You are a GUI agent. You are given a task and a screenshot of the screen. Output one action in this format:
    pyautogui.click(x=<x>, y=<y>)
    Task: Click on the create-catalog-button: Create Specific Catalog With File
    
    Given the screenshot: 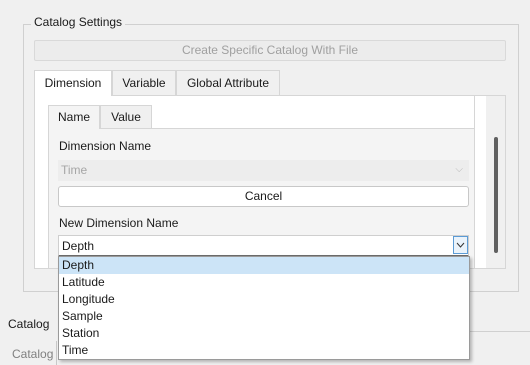 What is the action you would take?
    pyautogui.click(x=270, y=50)
    